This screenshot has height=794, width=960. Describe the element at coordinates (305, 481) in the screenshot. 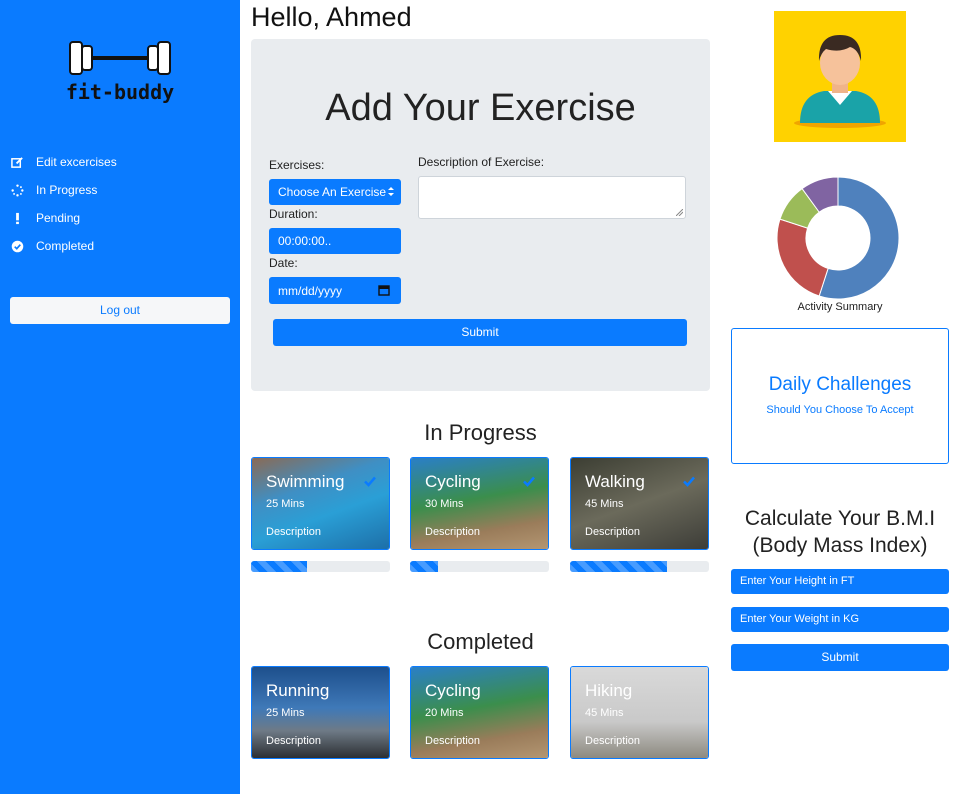

I see `card-name: Swimming` at that location.